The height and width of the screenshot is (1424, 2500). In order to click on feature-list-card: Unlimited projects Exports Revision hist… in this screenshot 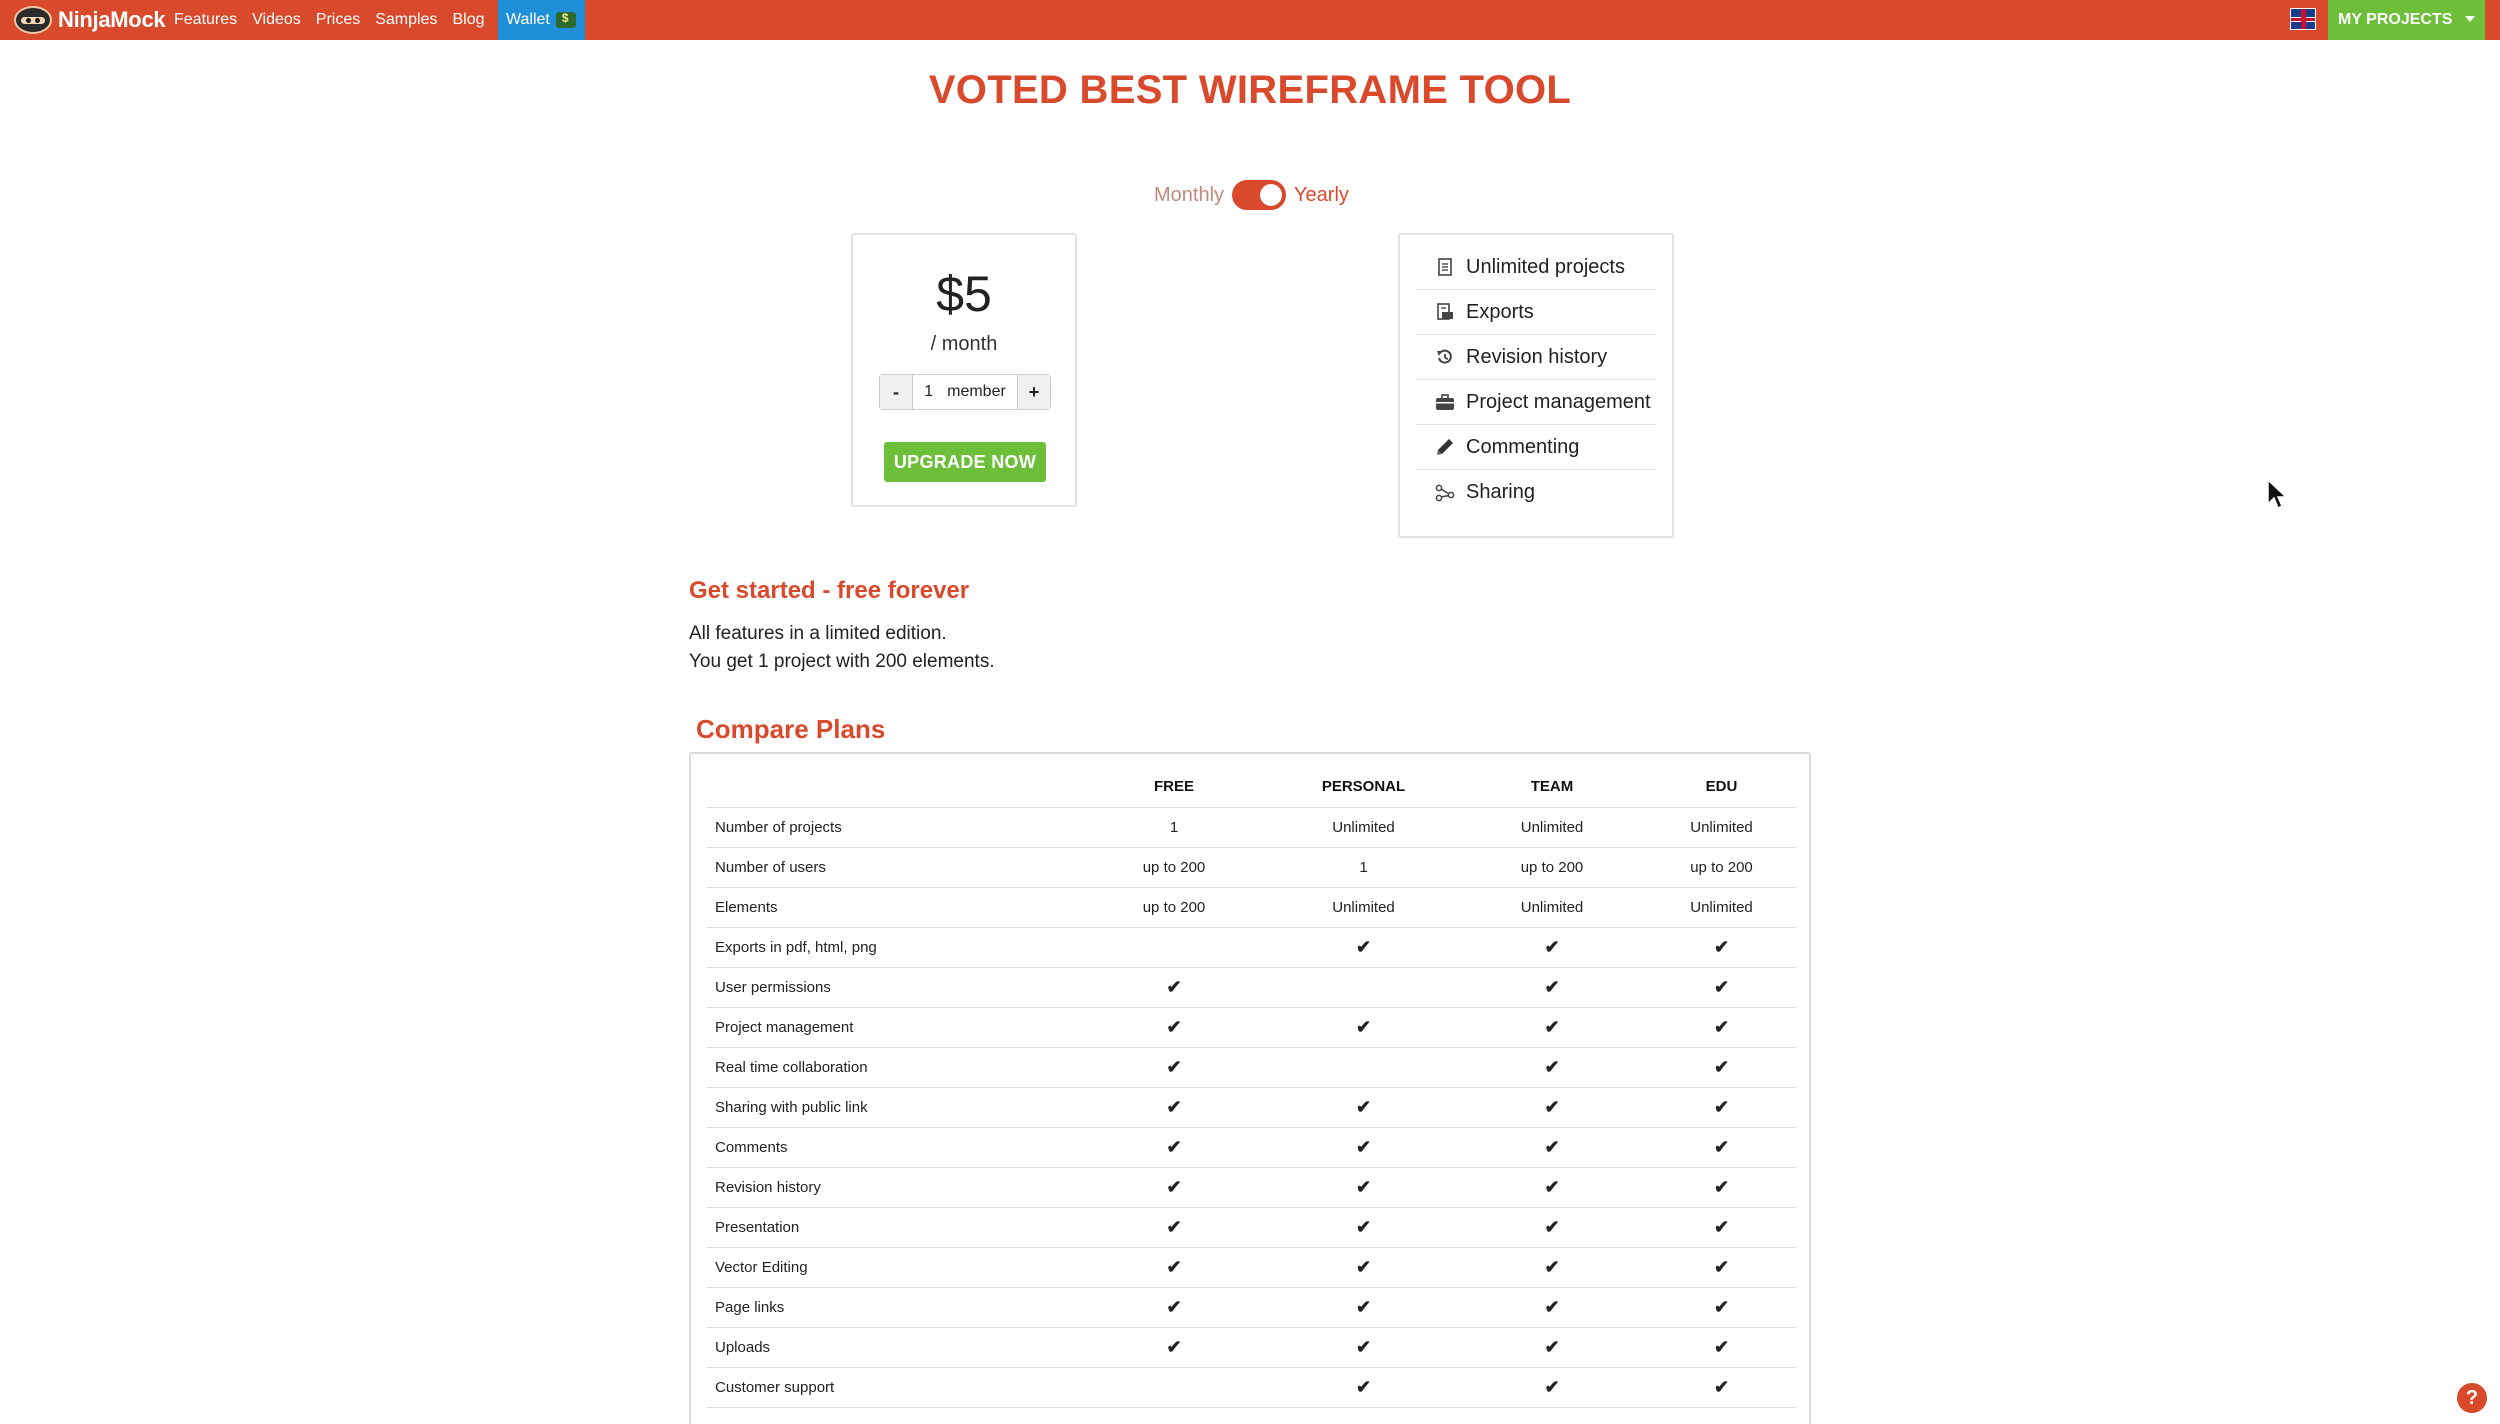, I will do `click(1536, 385)`.